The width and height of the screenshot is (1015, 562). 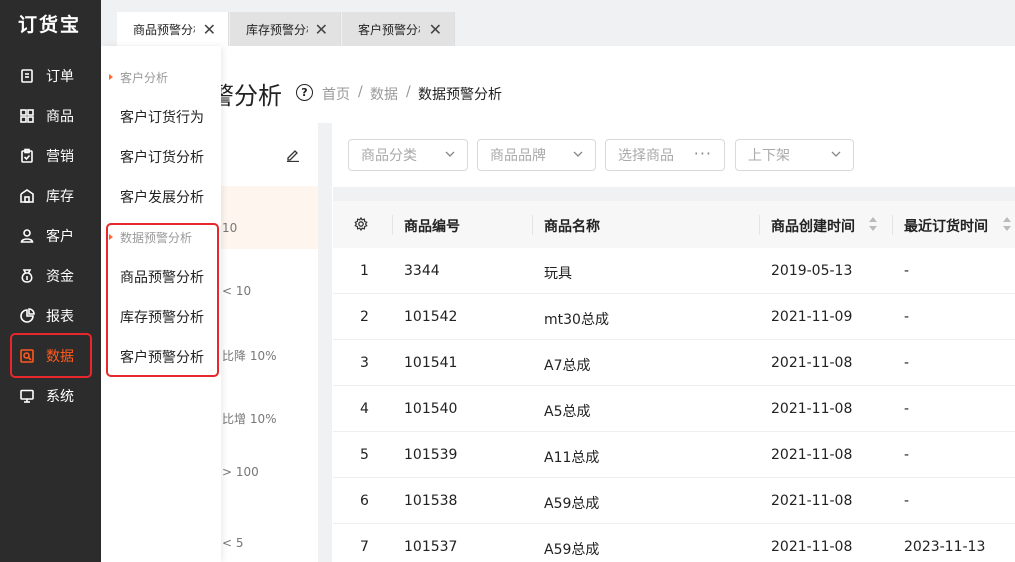 I want to click on rule-item: < 5, so click(x=233, y=543).